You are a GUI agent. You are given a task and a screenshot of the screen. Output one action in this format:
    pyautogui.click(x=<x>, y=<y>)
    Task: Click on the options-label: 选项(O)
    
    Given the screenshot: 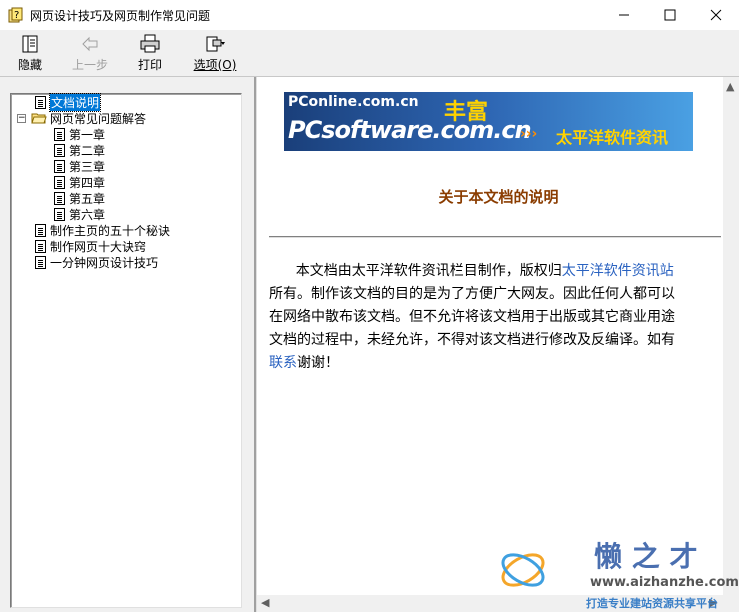 What is the action you would take?
    pyautogui.click(x=215, y=65)
    